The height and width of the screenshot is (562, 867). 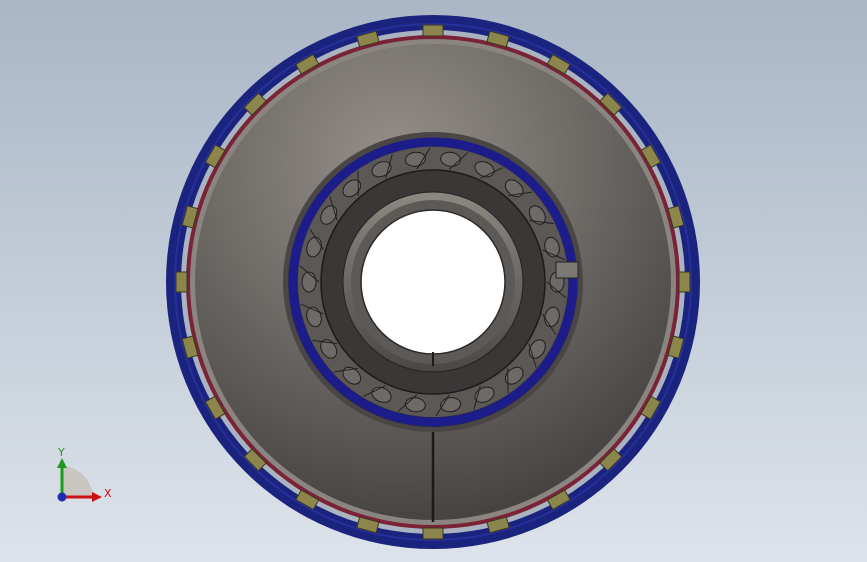 I want to click on coordinate-triad-icon: Y X, so click(x=84, y=474).